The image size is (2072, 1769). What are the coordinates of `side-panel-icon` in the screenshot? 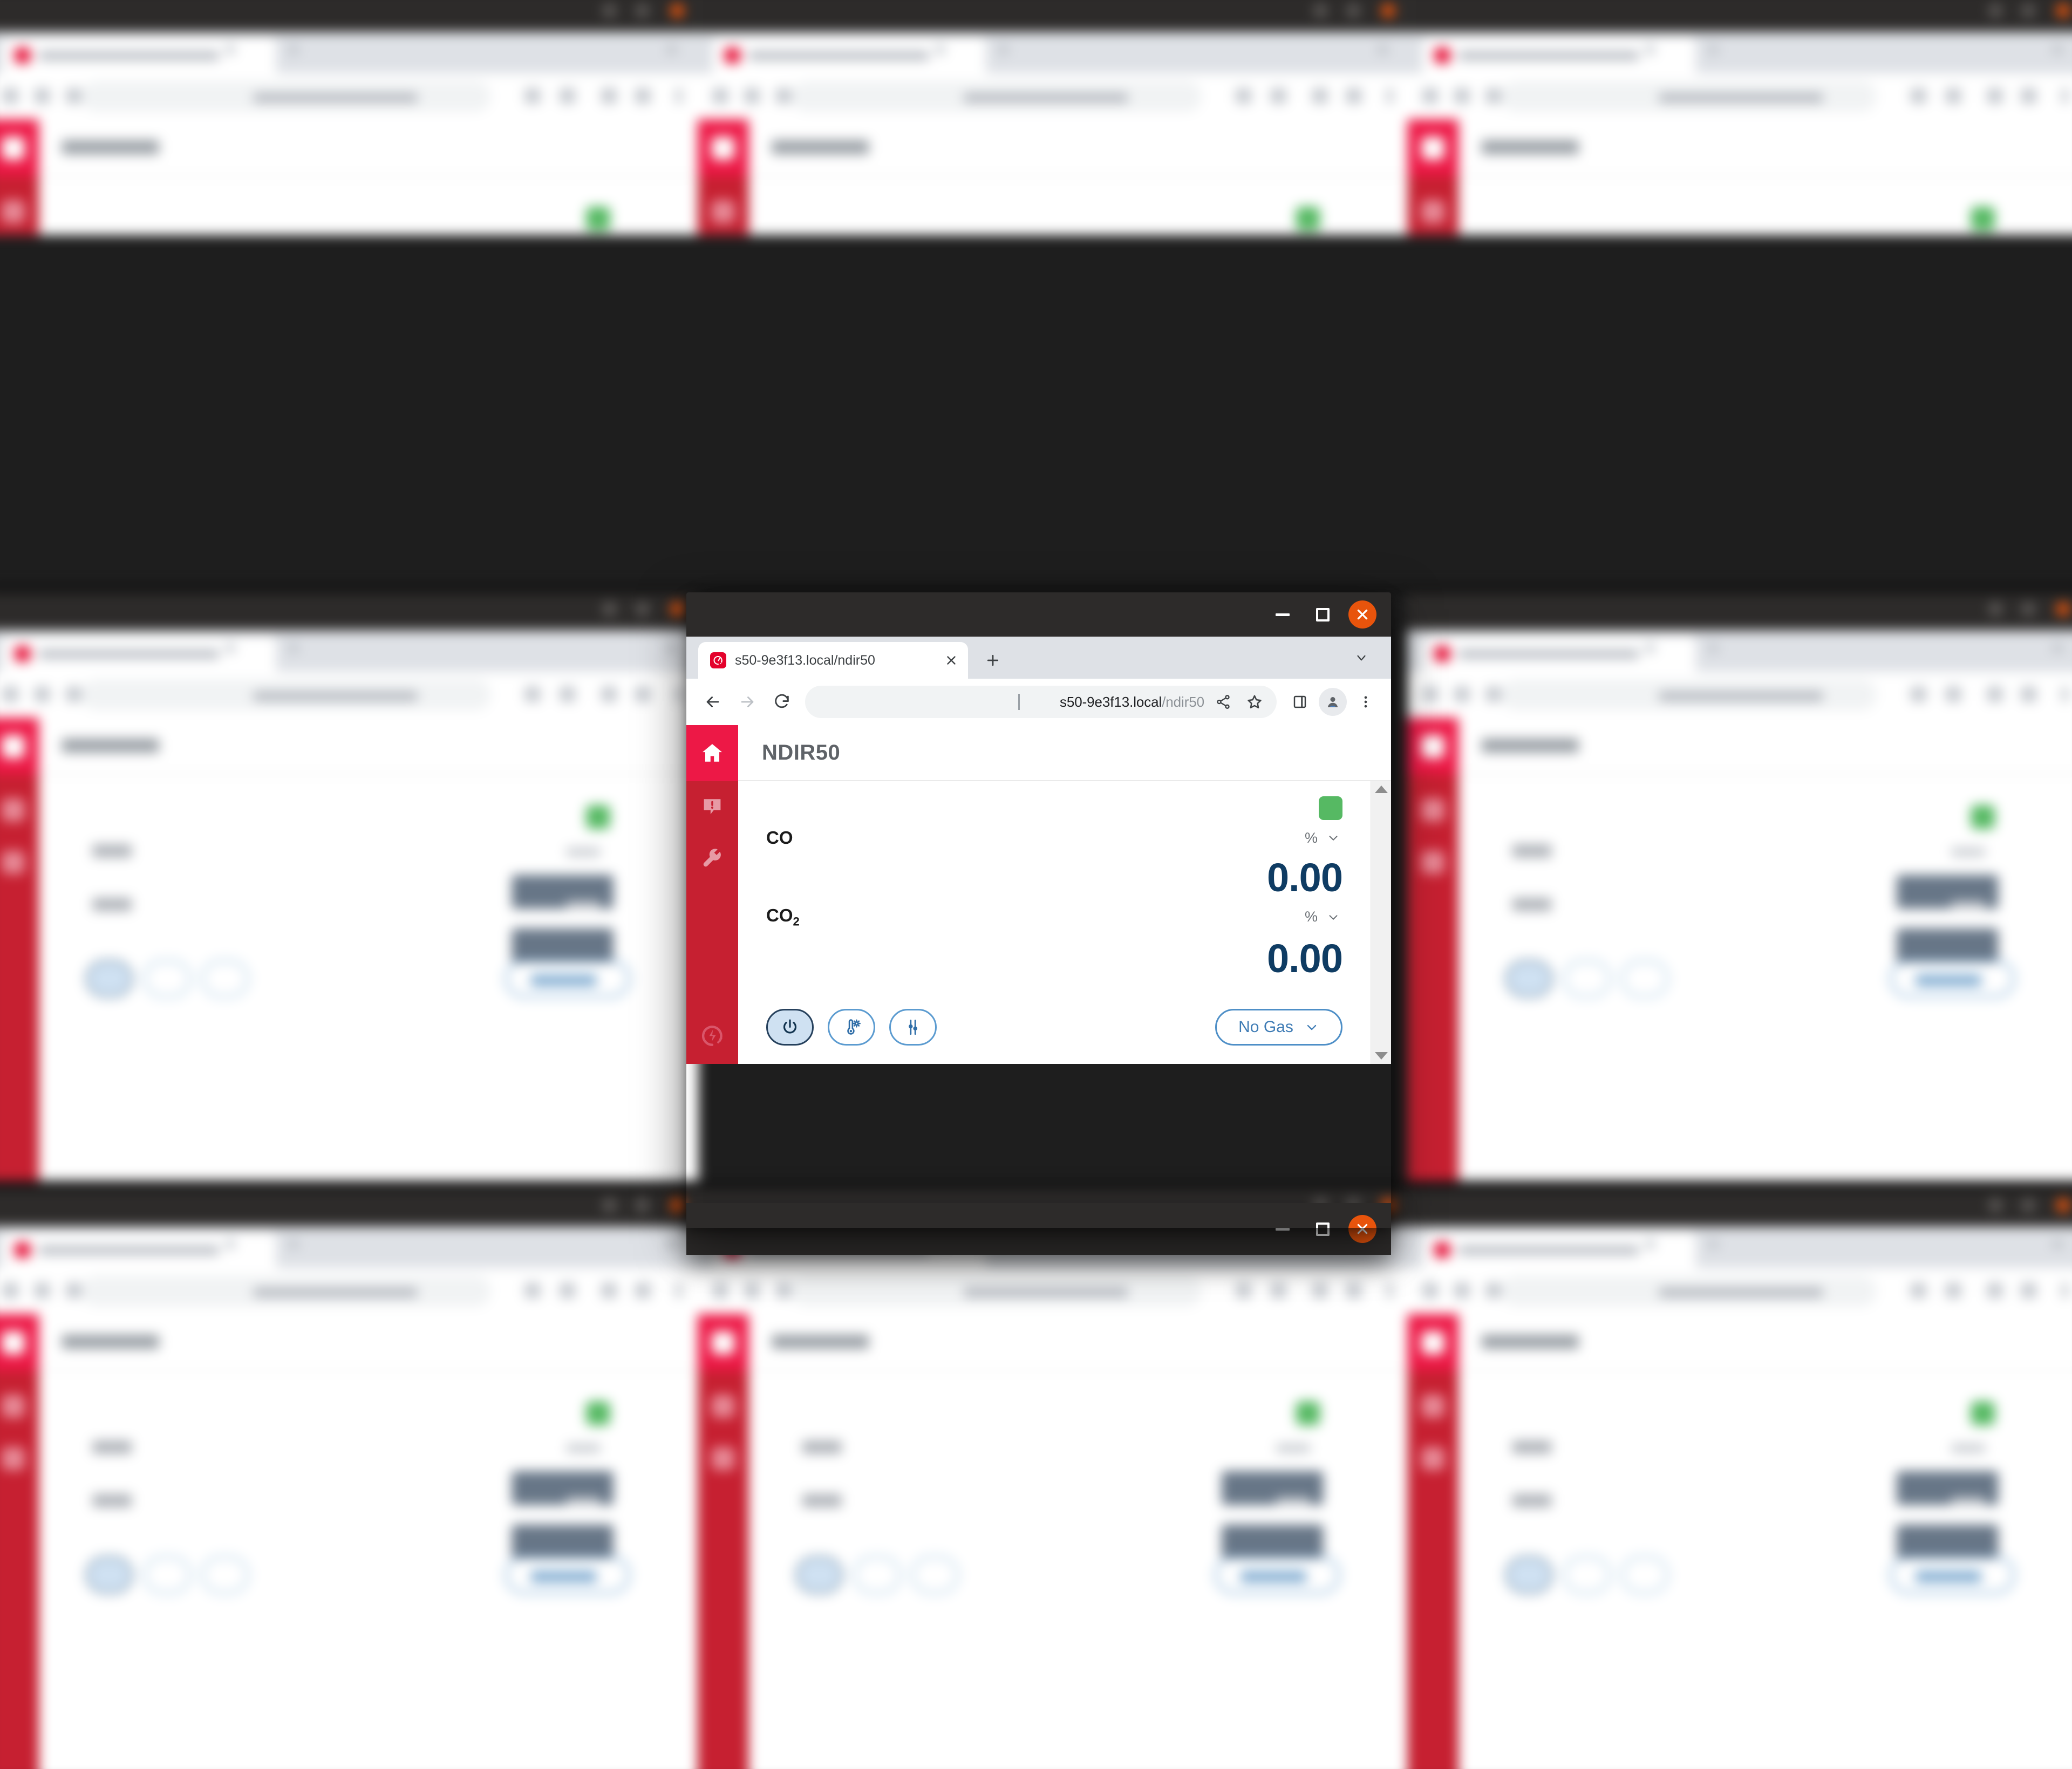 It's located at (1300, 702).